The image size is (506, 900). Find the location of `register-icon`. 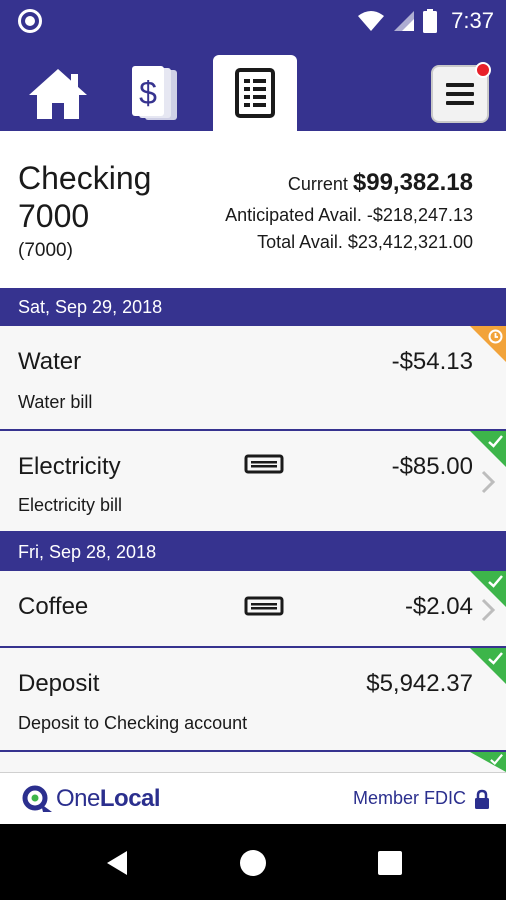

register-icon is located at coordinates (255, 93).